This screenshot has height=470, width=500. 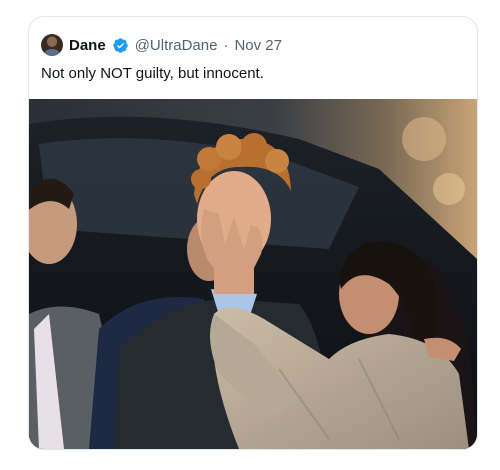 What do you see at coordinates (258, 45) in the screenshot?
I see `tweet-date: Nov 27` at bounding box center [258, 45].